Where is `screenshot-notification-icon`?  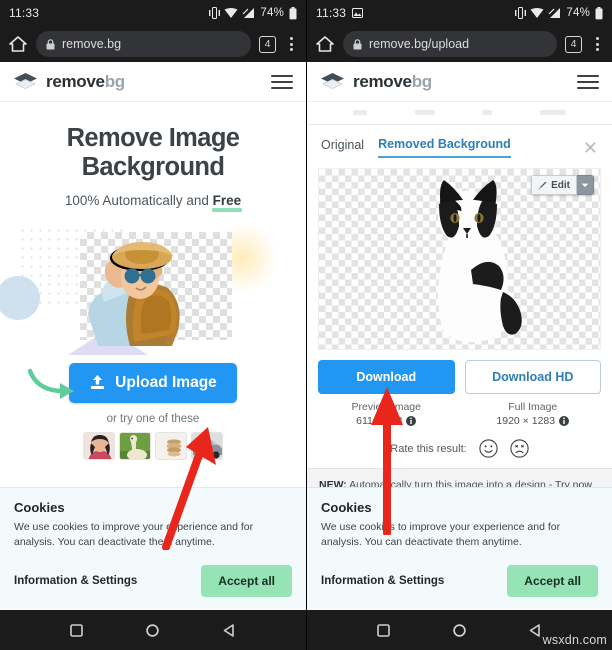 screenshot-notification-icon is located at coordinates (358, 13).